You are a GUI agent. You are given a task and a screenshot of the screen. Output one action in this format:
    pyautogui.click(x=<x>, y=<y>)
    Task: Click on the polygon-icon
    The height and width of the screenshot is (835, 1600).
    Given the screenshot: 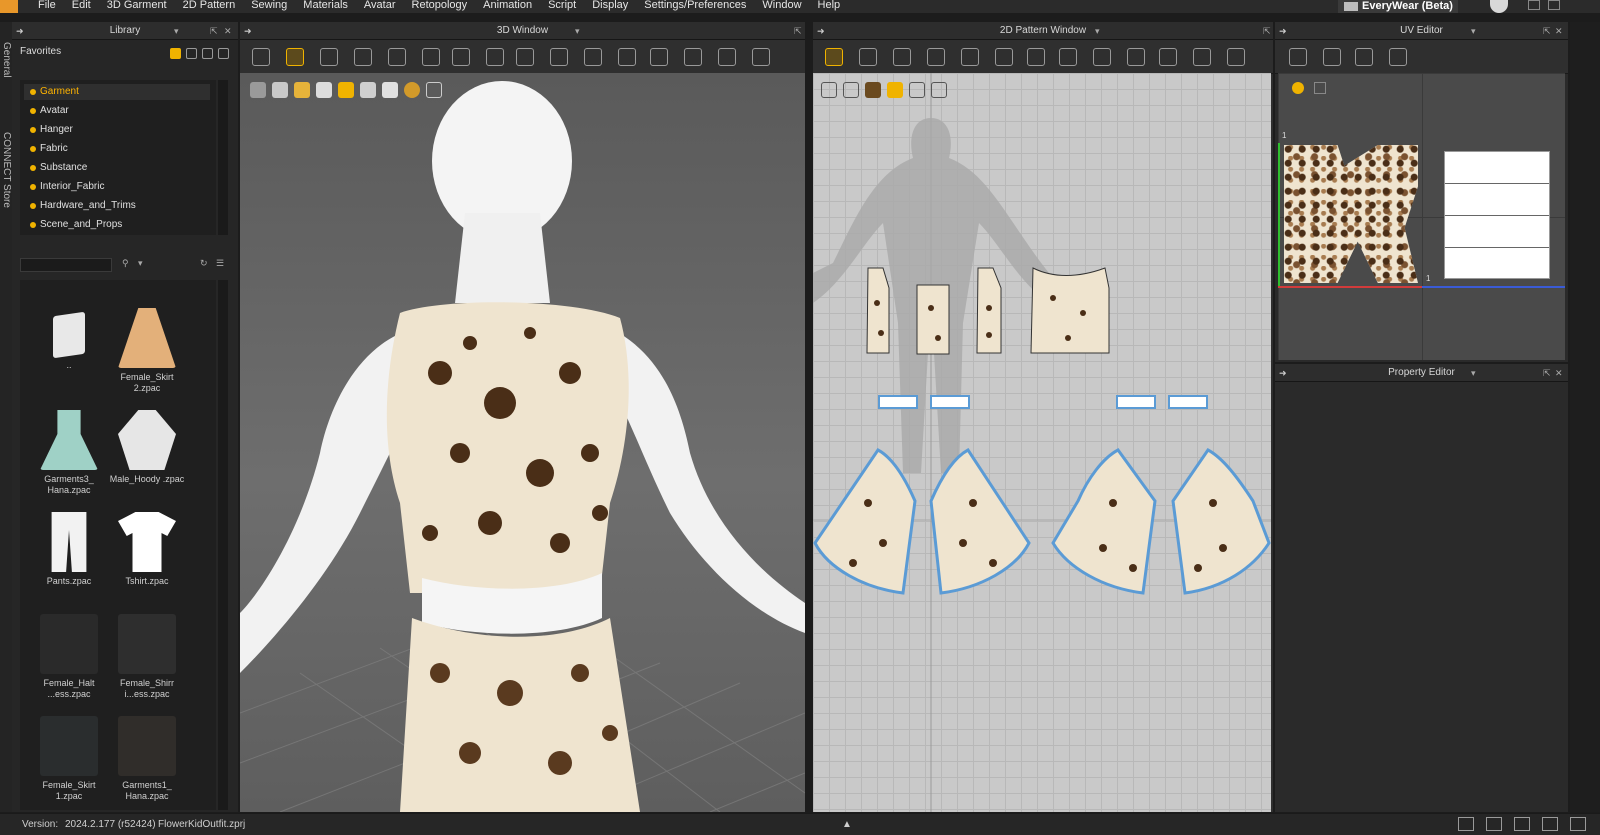 What is the action you would take?
    pyautogui.click(x=902, y=57)
    